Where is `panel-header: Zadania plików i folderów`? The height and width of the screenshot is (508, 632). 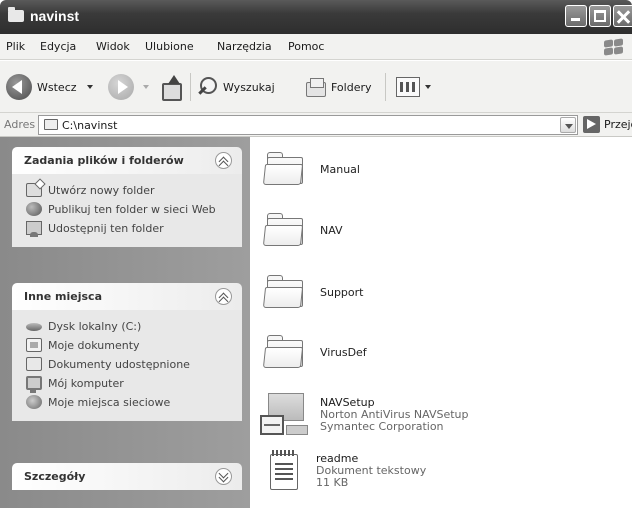
panel-header: Zadania plików i folderów is located at coordinates (127, 160).